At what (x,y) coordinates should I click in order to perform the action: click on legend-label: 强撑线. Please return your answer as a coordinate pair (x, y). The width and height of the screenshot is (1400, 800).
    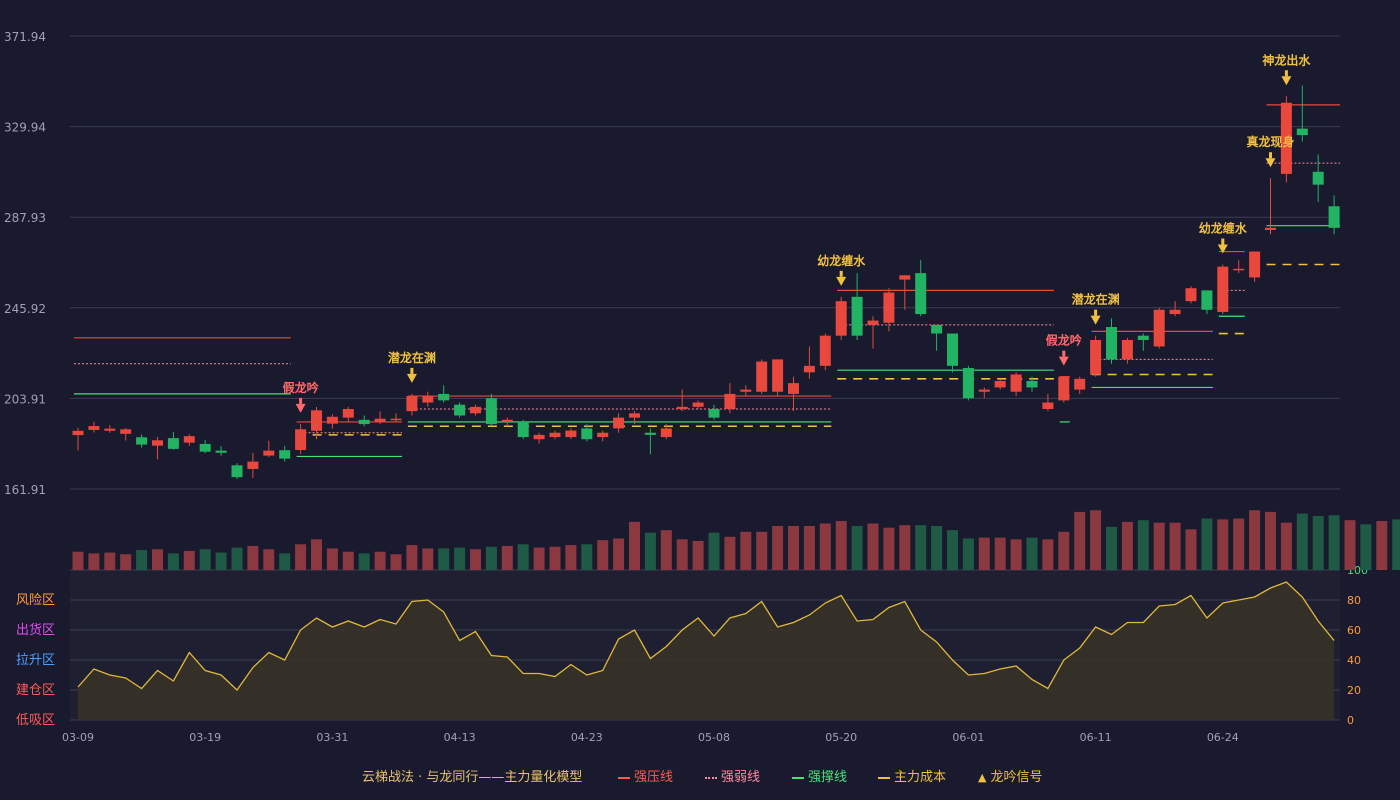
    Looking at the image, I should click on (828, 777).